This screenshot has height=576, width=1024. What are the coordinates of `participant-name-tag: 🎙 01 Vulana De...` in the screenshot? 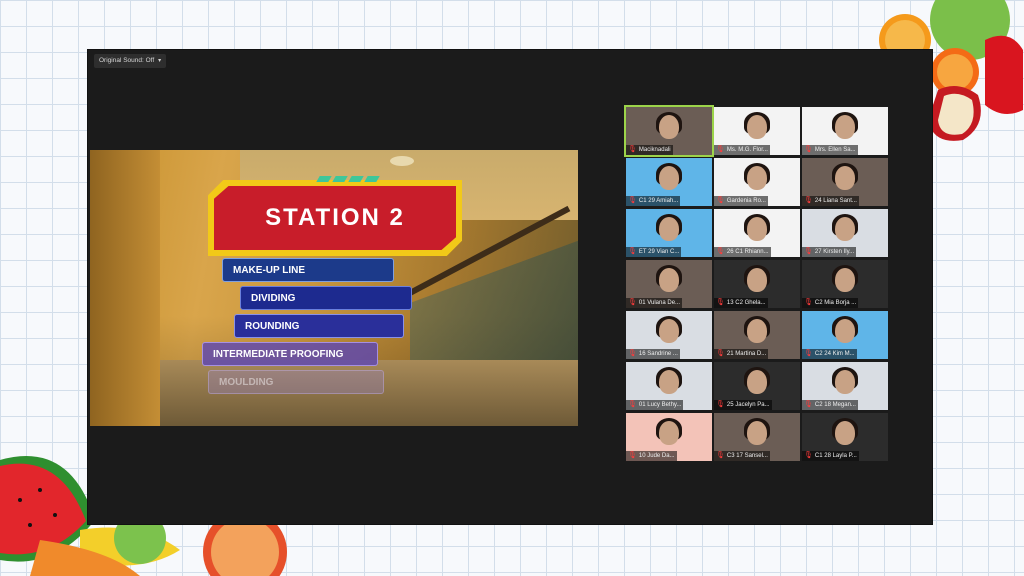 It's located at (654, 303).